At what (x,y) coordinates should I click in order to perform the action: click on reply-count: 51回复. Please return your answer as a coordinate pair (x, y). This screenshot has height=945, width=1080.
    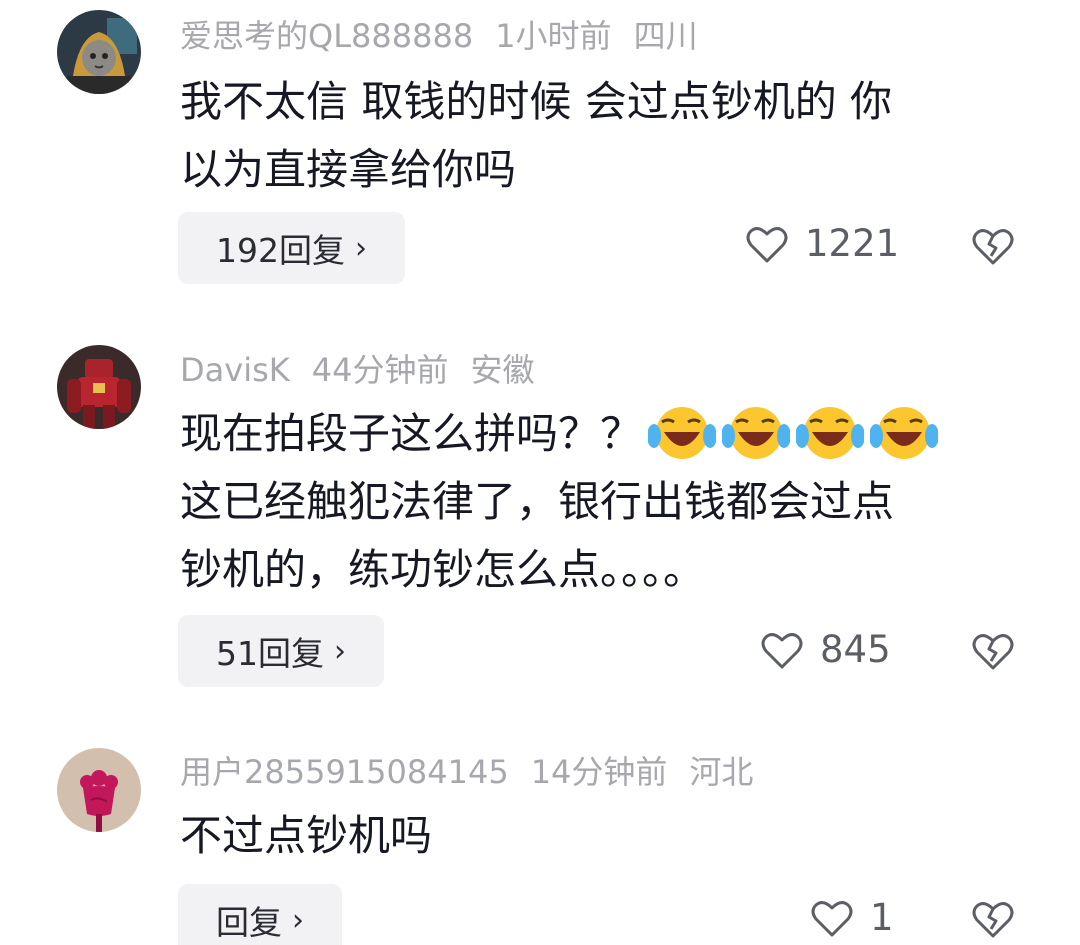
    Looking at the image, I should click on (270, 653).